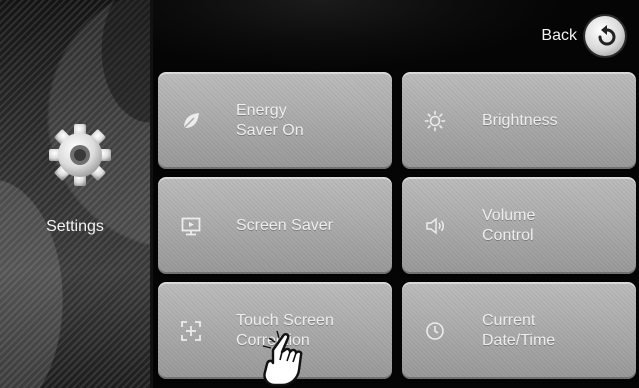  What do you see at coordinates (80, 155) in the screenshot?
I see `gear-icon` at bounding box center [80, 155].